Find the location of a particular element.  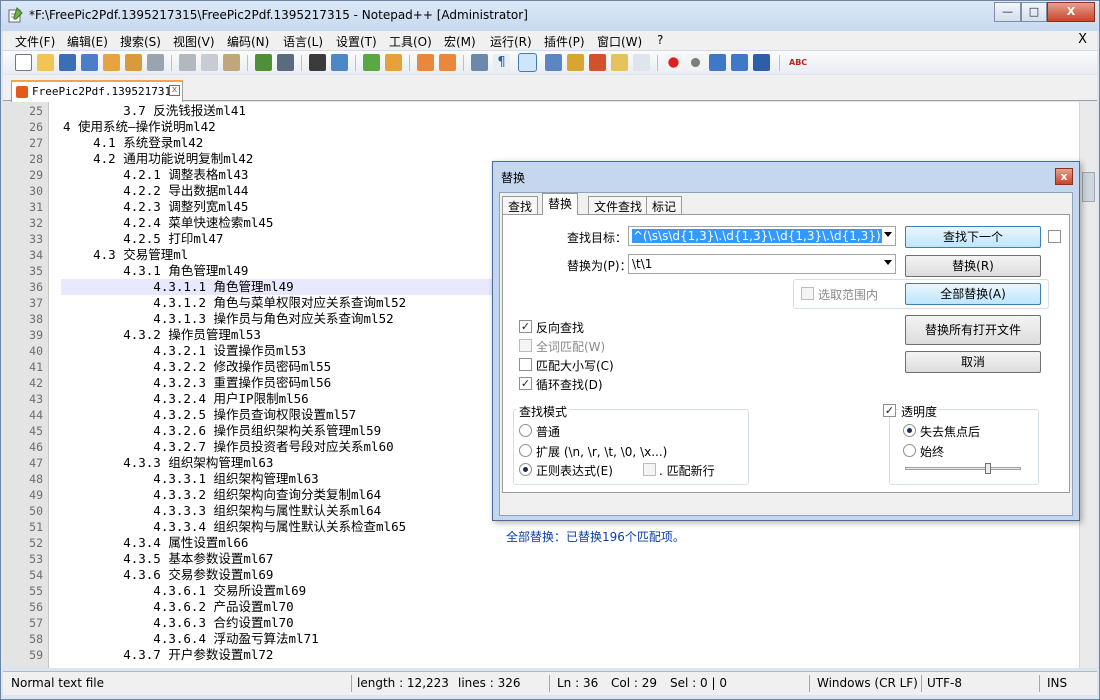

zoom-in-icon is located at coordinates (371, 62).